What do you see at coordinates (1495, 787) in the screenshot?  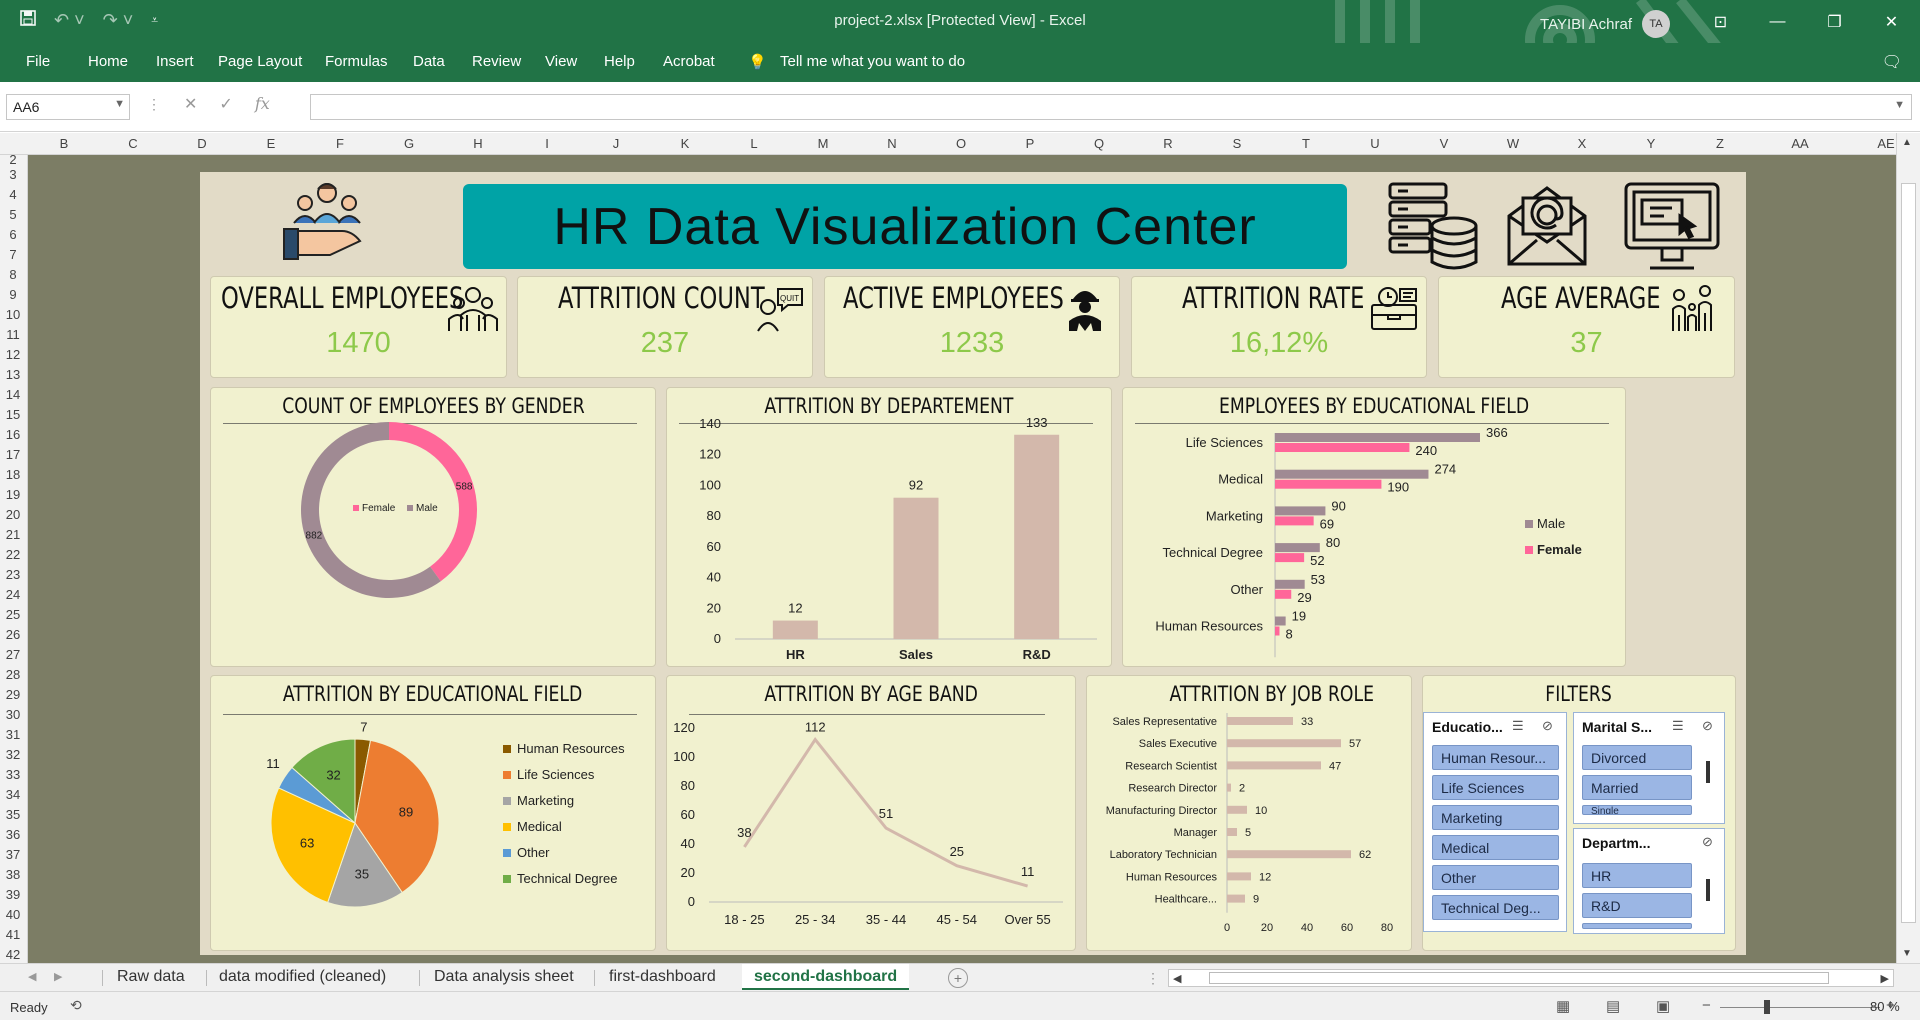 I see `slicer-item: Life Sciences` at bounding box center [1495, 787].